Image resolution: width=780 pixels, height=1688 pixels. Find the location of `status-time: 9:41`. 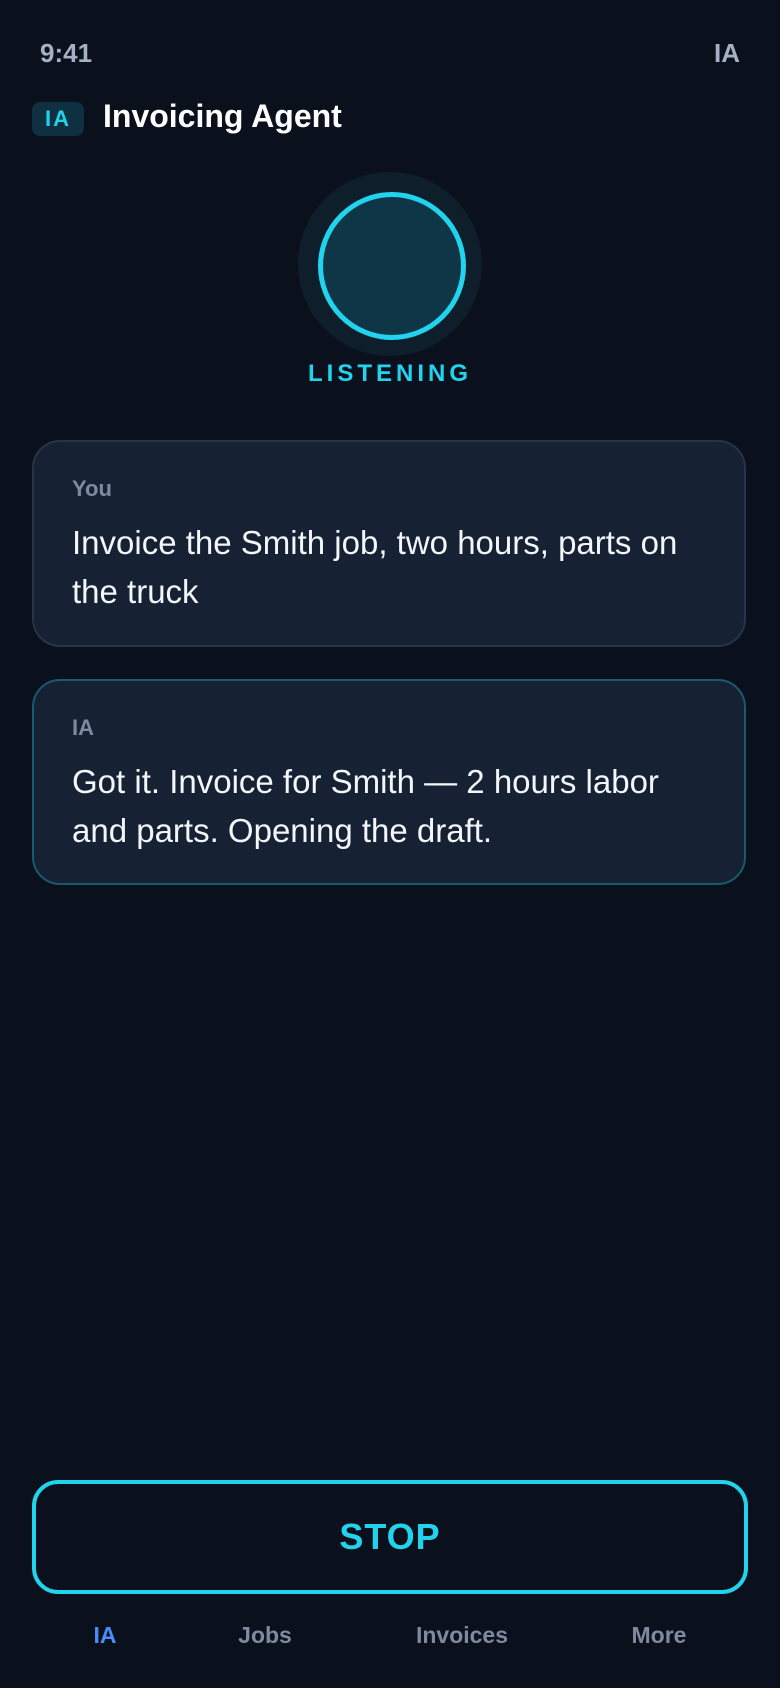

status-time: 9:41 is located at coordinates (66, 53).